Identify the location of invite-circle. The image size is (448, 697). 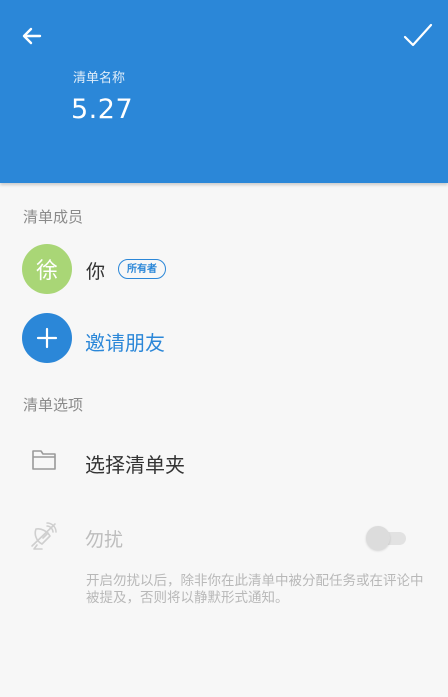
(47, 338).